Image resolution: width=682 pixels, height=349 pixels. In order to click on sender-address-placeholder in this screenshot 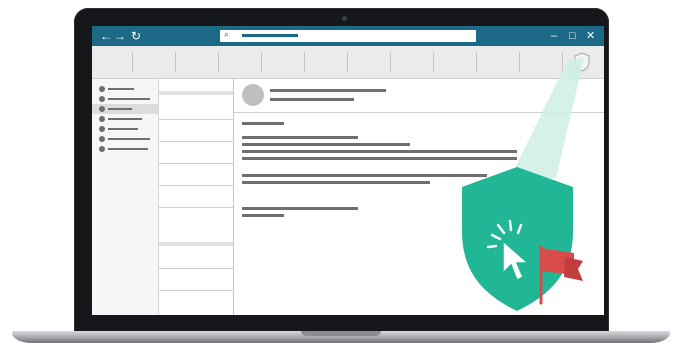, I will do `click(312, 99)`.